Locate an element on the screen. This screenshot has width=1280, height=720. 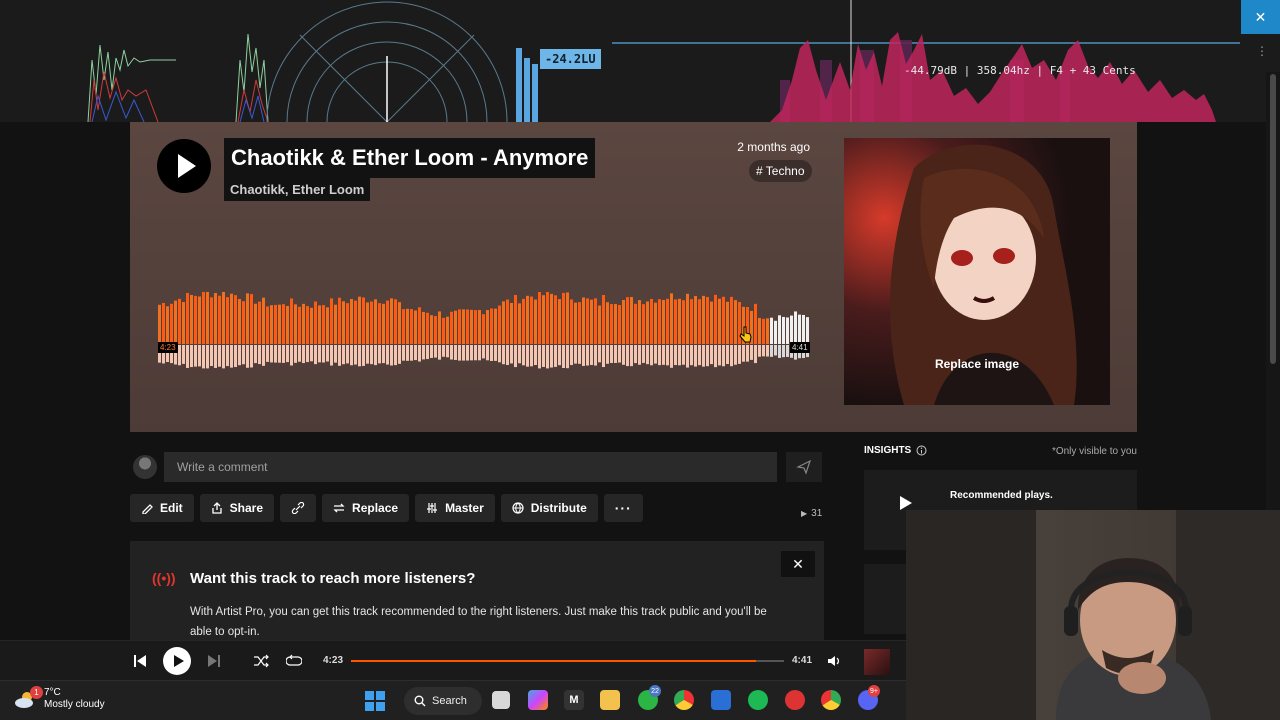
close-icon: ✕ is located at coordinates (1260, 17).